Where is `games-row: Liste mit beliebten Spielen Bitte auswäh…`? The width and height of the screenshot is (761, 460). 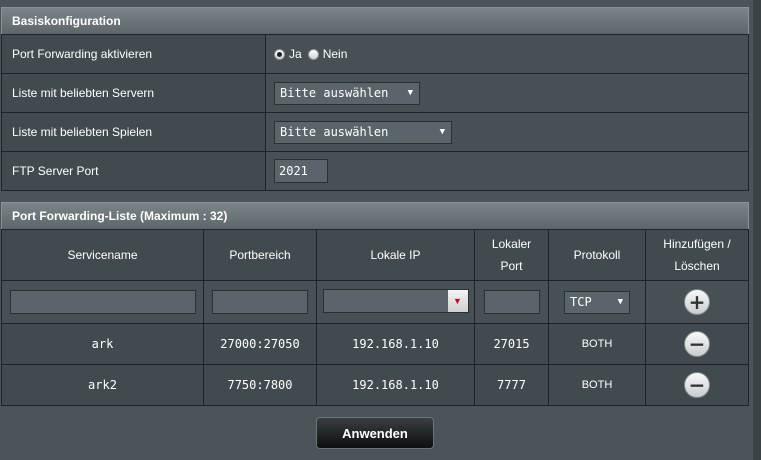
games-row: Liste mit beliebten Spielen Bitte auswäh… is located at coordinates (375, 132).